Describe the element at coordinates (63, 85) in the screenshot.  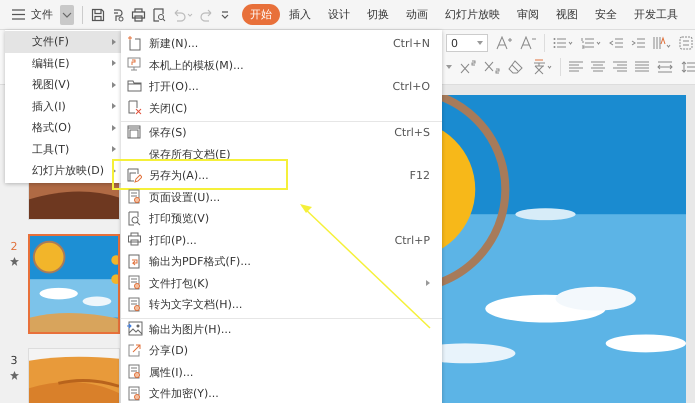
I see `menu-item: 视图(V)` at that location.